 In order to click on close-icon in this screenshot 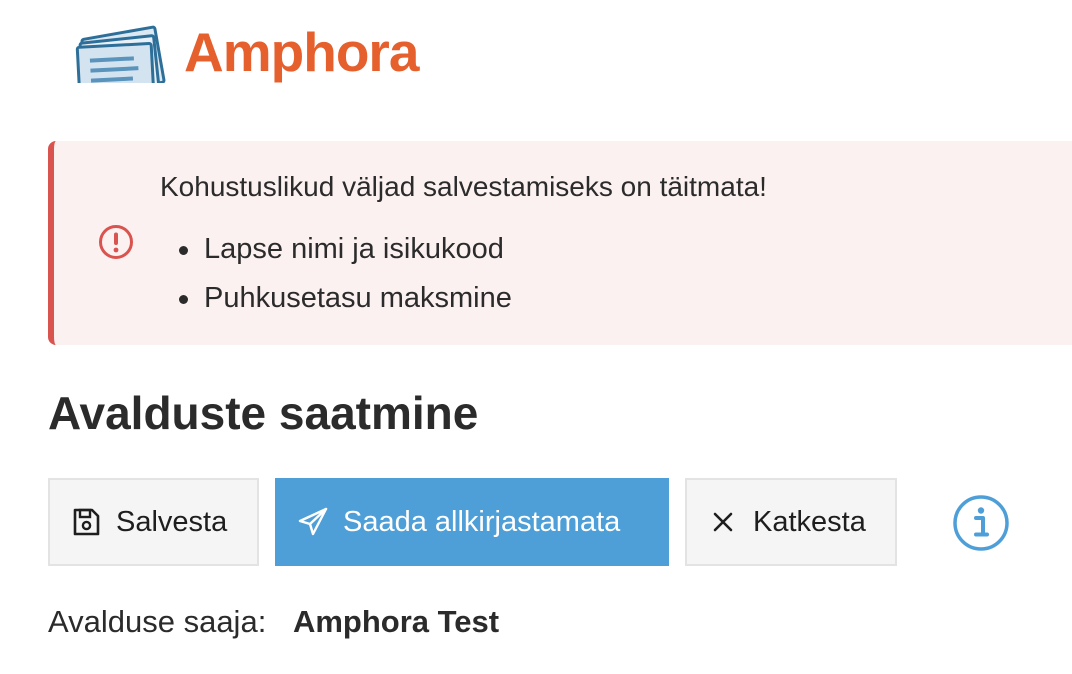, I will do `click(723, 522)`.